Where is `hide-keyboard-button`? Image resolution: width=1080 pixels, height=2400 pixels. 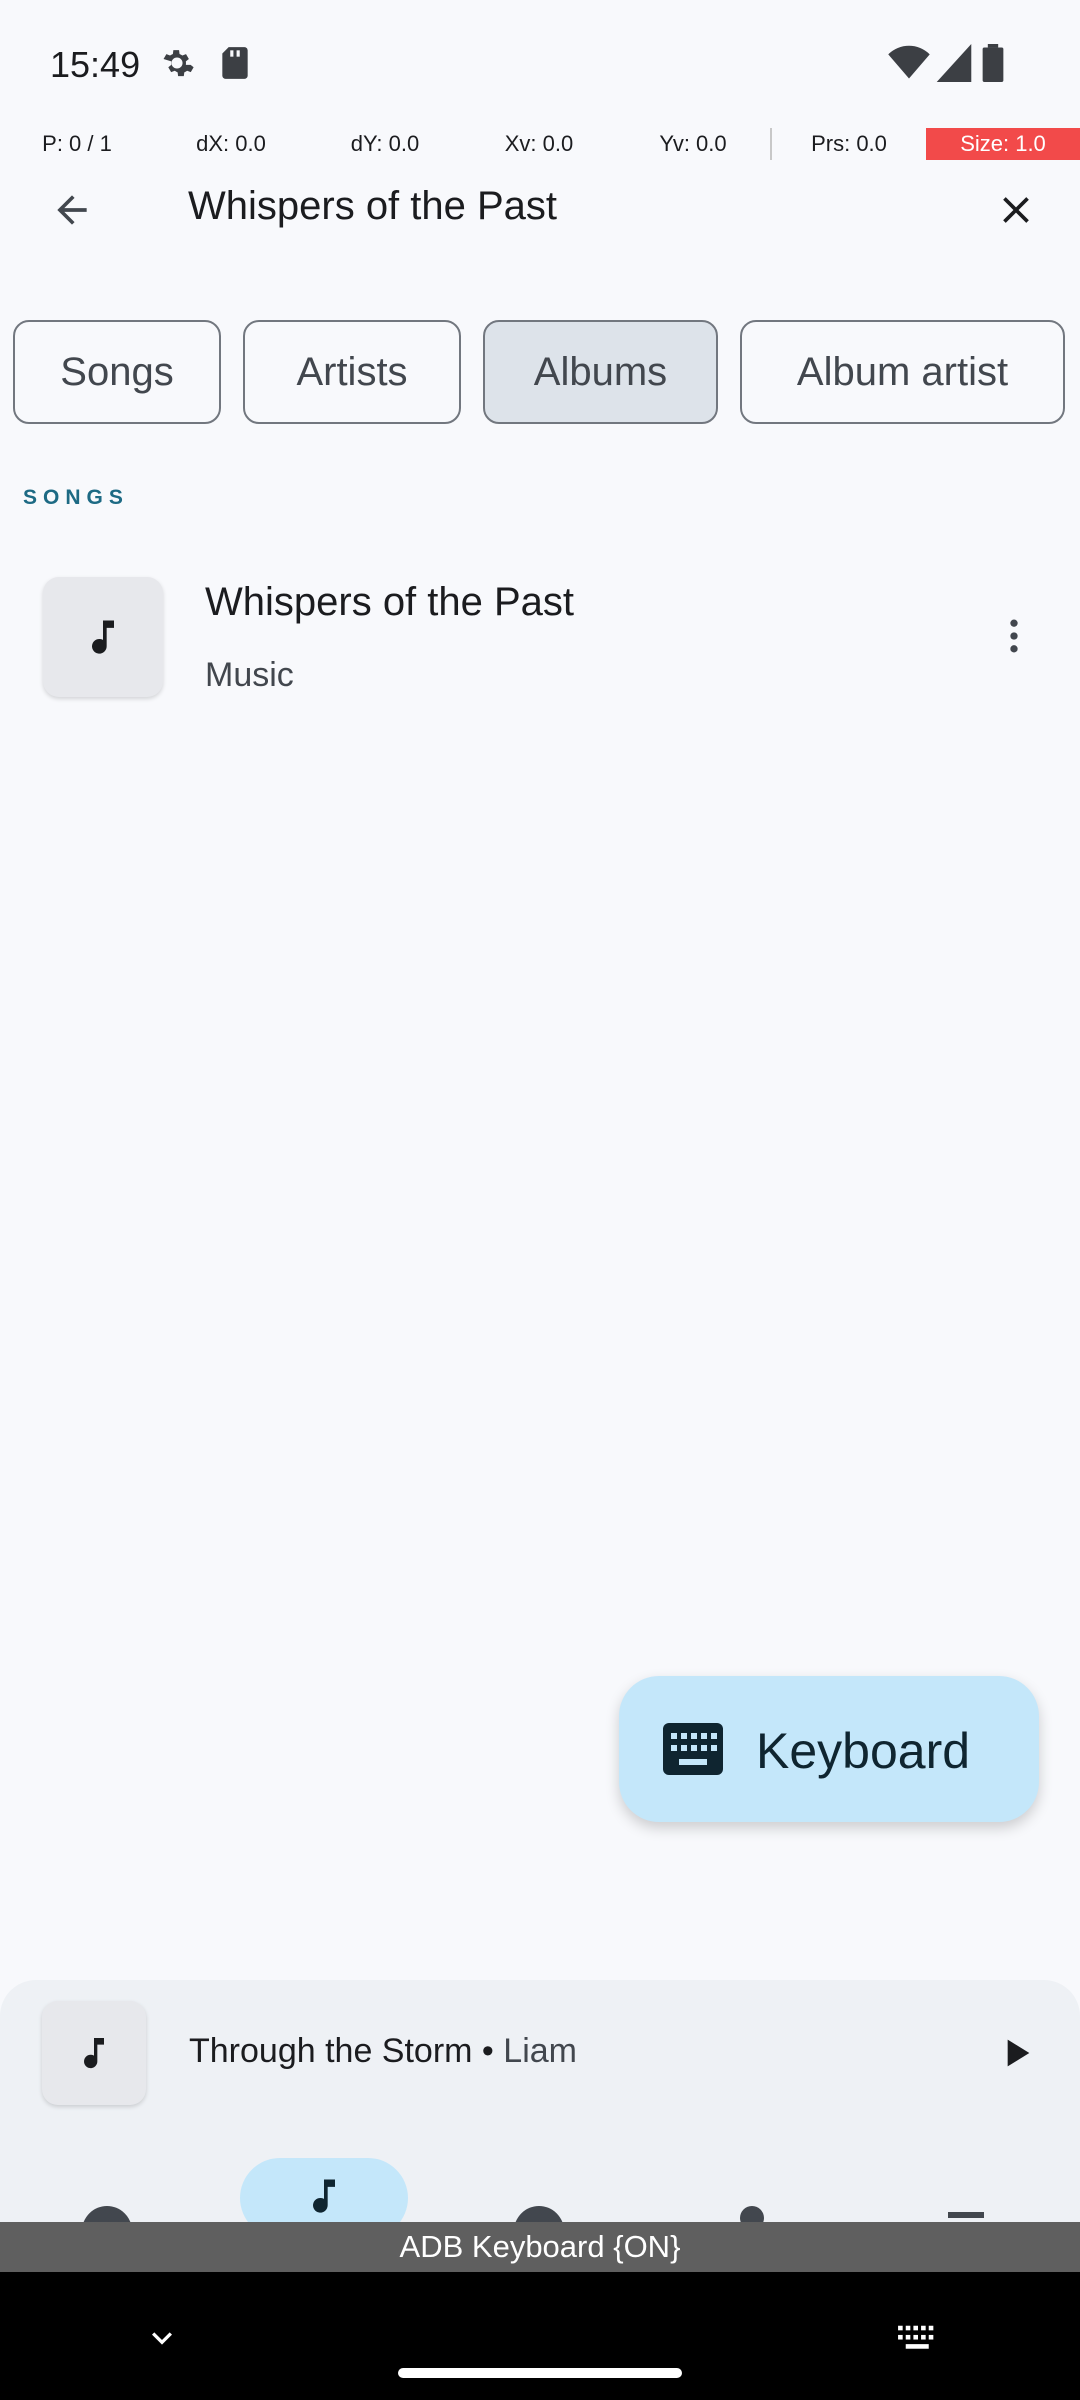 hide-keyboard-button is located at coordinates (162, 2338).